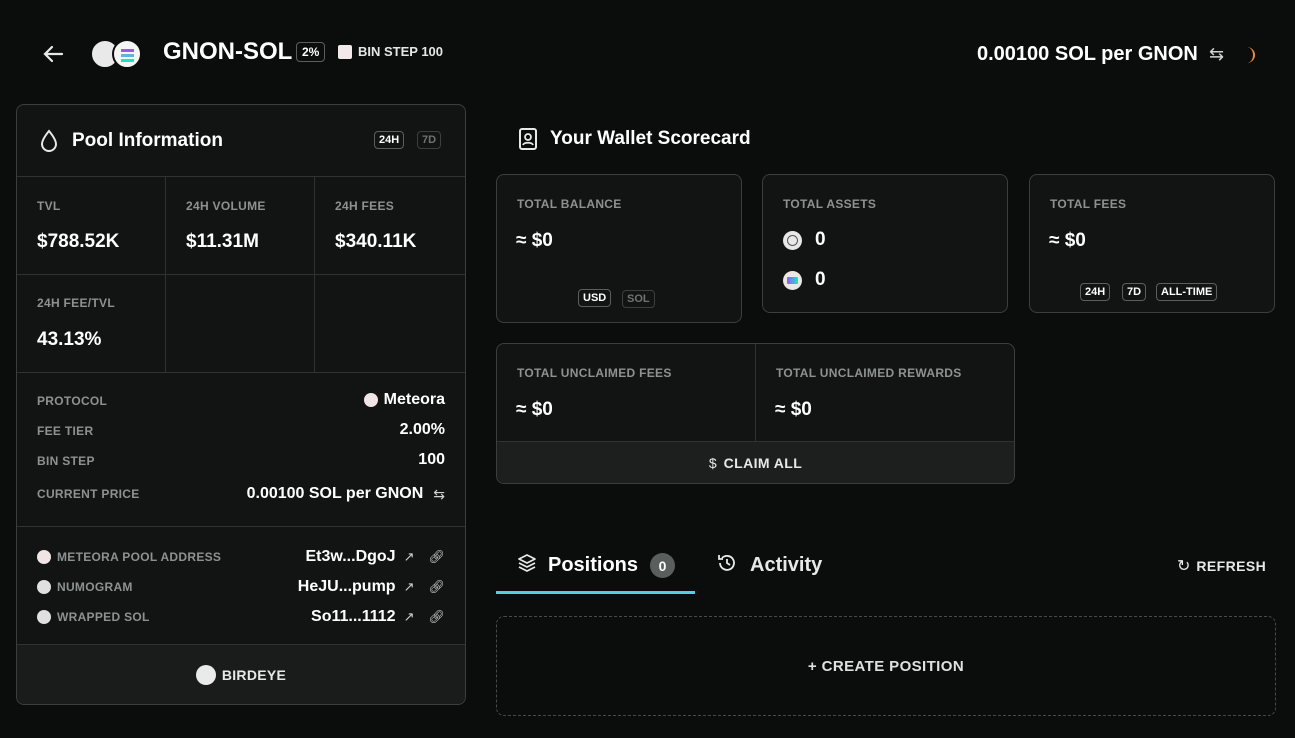 This screenshot has height=738, width=1295. I want to click on dollar-icon: $, so click(712, 462).